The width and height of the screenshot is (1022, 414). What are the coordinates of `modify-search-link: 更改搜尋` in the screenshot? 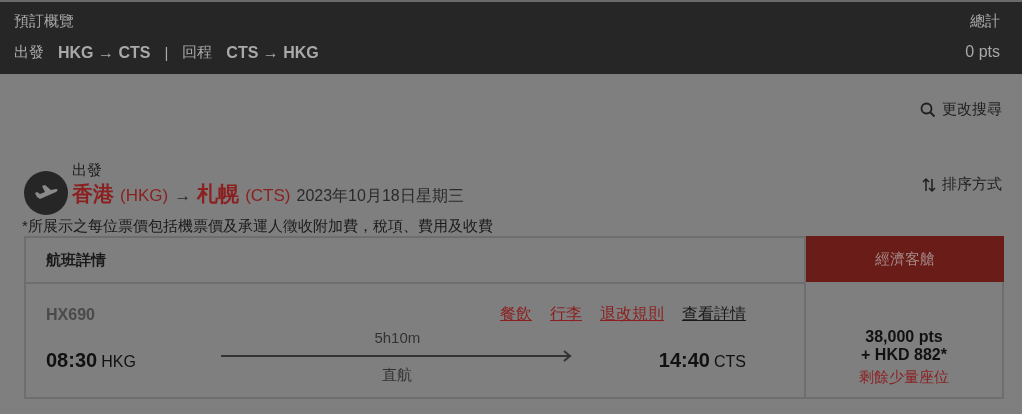 It's located at (961, 109).